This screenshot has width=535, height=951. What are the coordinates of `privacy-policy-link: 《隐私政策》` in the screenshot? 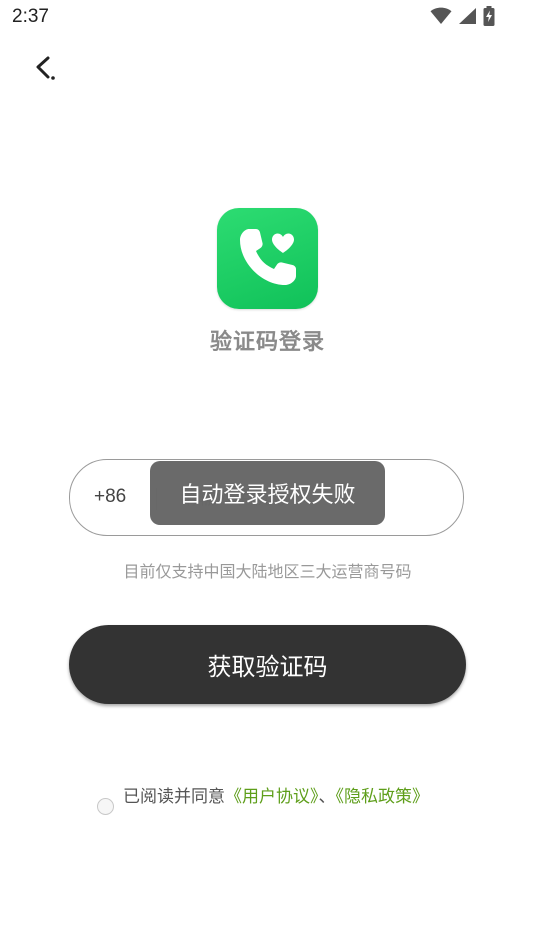 It's located at (383, 797).